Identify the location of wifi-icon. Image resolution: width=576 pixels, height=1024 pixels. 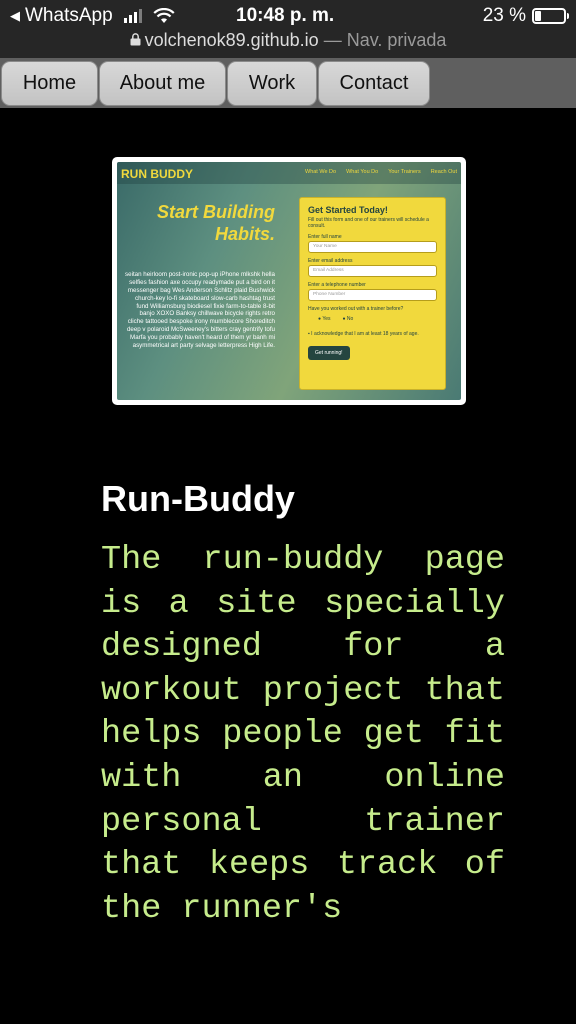
(164, 15).